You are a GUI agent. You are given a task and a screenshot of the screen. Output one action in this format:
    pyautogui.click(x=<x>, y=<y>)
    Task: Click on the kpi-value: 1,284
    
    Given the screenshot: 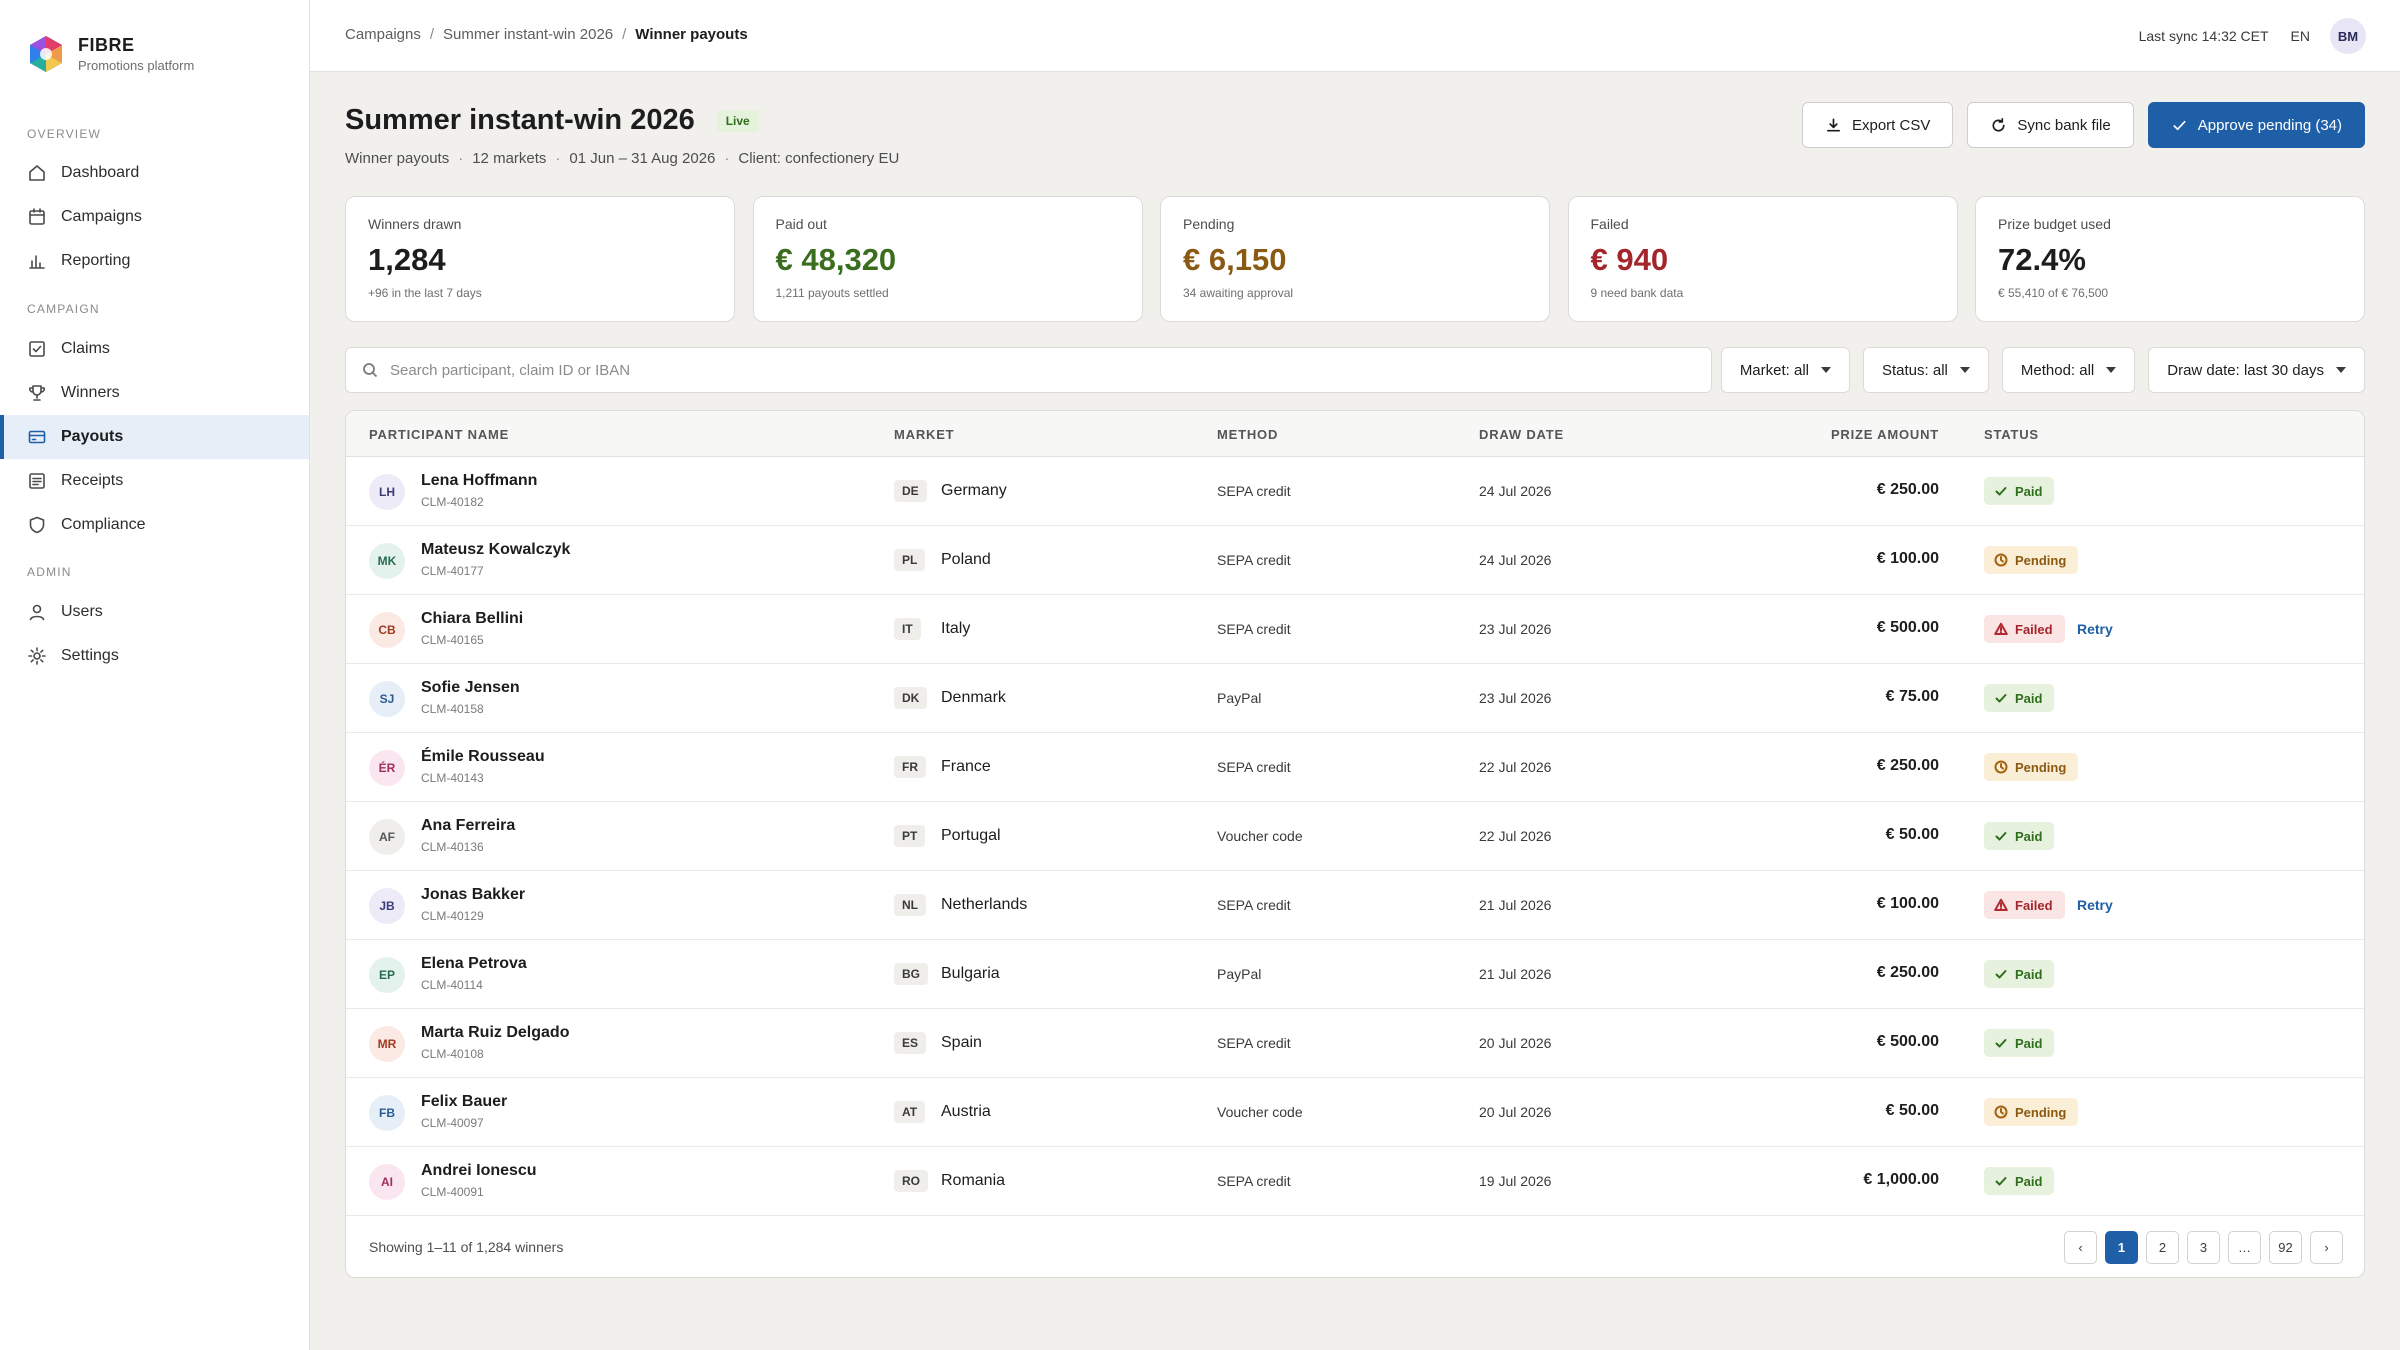 What is the action you would take?
    pyautogui.click(x=407, y=259)
    